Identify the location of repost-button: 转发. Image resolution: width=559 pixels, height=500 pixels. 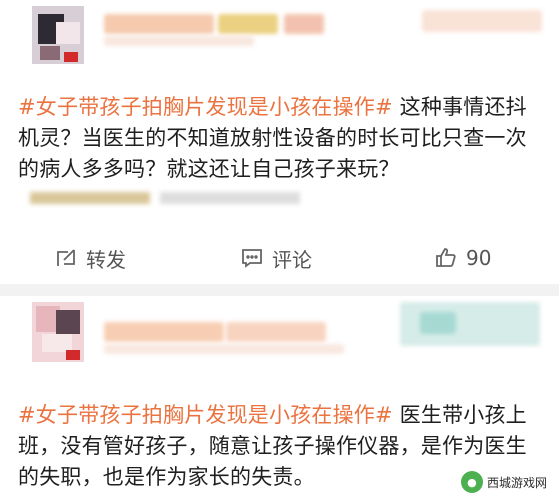
(90, 258).